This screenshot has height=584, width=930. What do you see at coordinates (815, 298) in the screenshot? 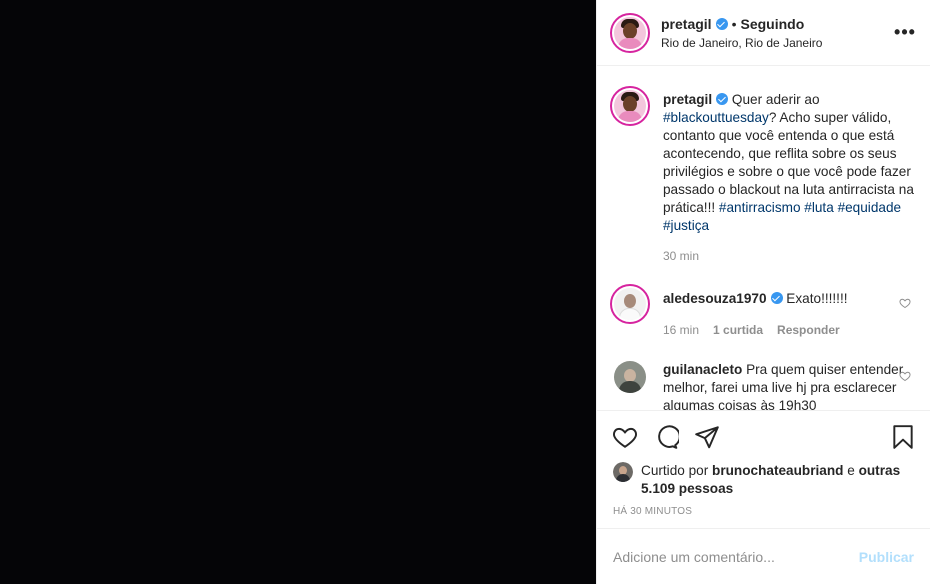
I see `comment-text: Exato!!!!!!!` at bounding box center [815, 298].